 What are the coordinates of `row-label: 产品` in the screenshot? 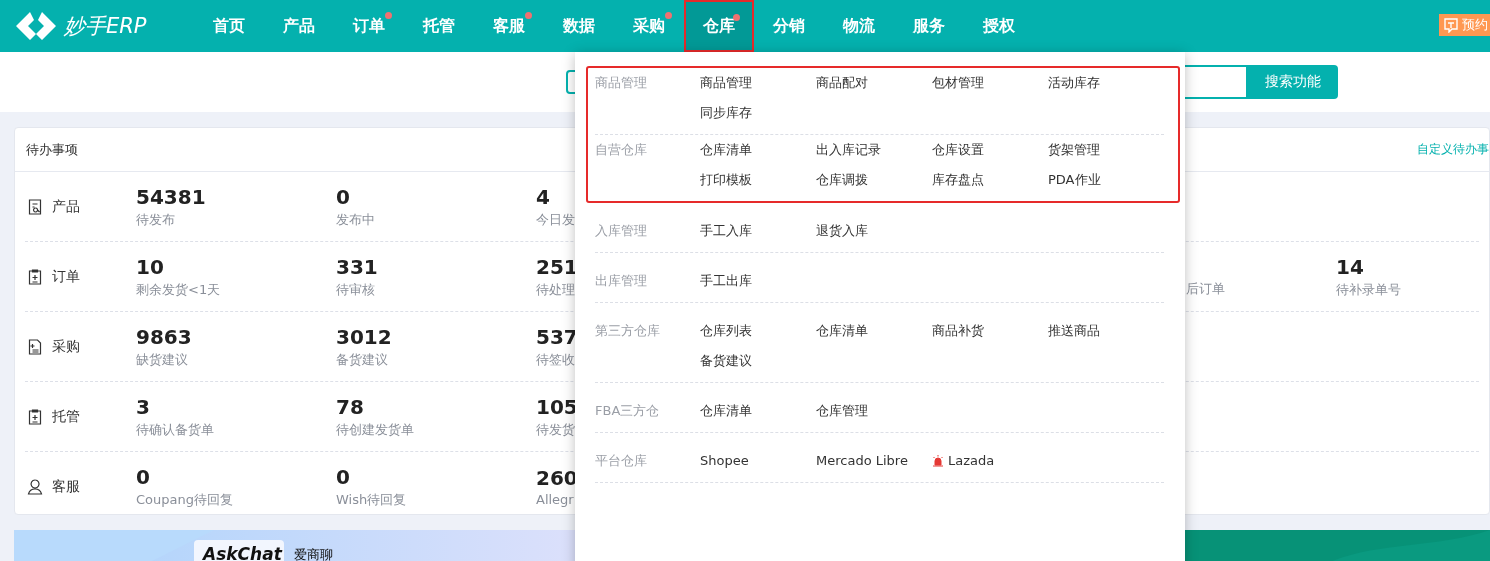 It's located at (66, 206).